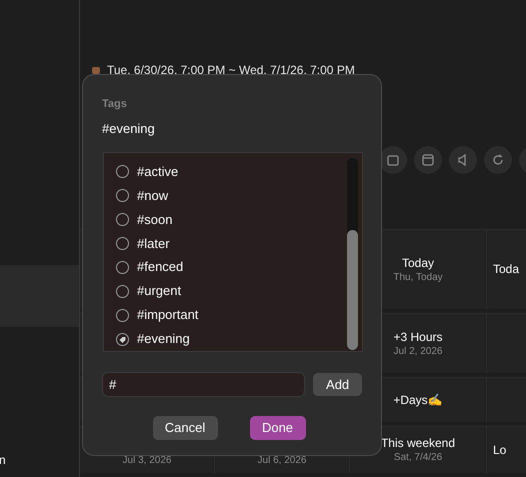 The image size is (526, 477). What do you see at coordinates (418, 337) in the screenshot?
I see `cell-title: +3 Hours` at bounding box center [418, 337].